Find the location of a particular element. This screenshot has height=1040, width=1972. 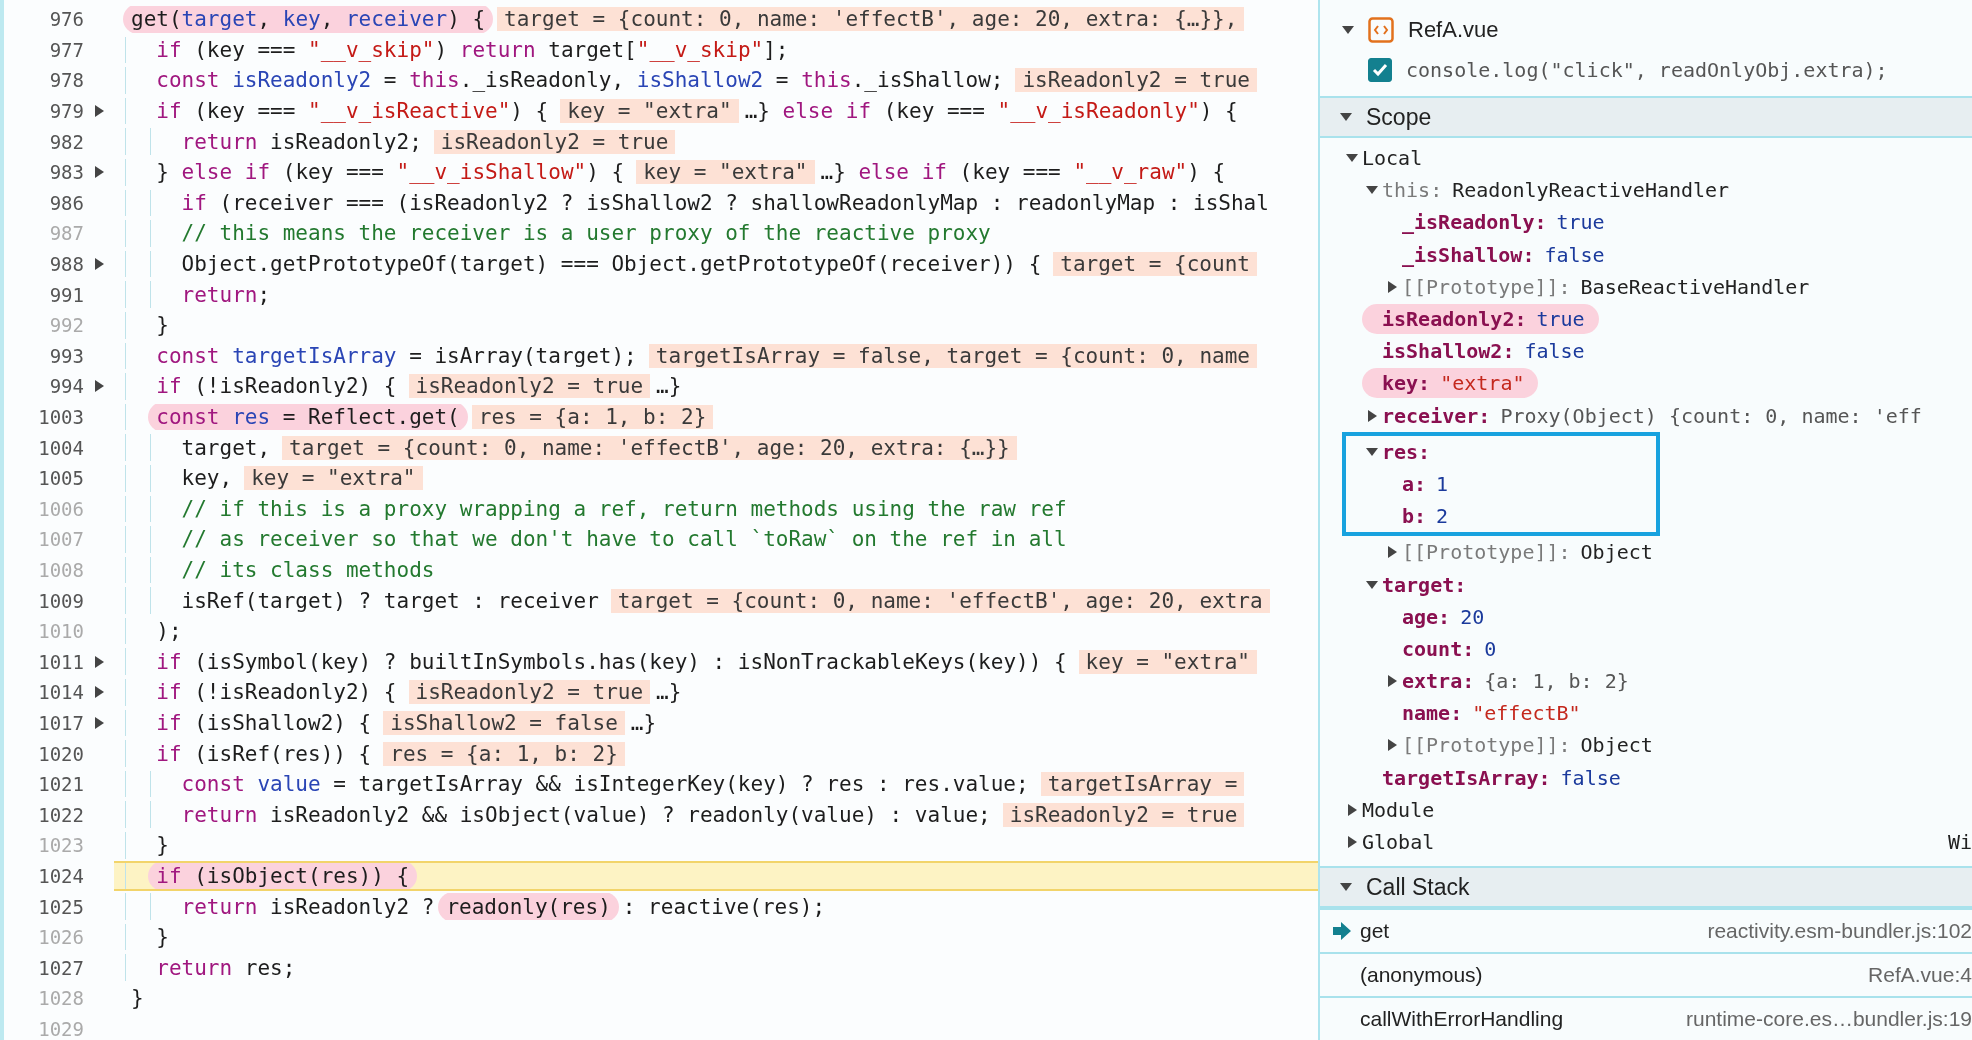

code-text: …} else if (key === "__v_isReadonly") { is located at coordinates (991, 111).